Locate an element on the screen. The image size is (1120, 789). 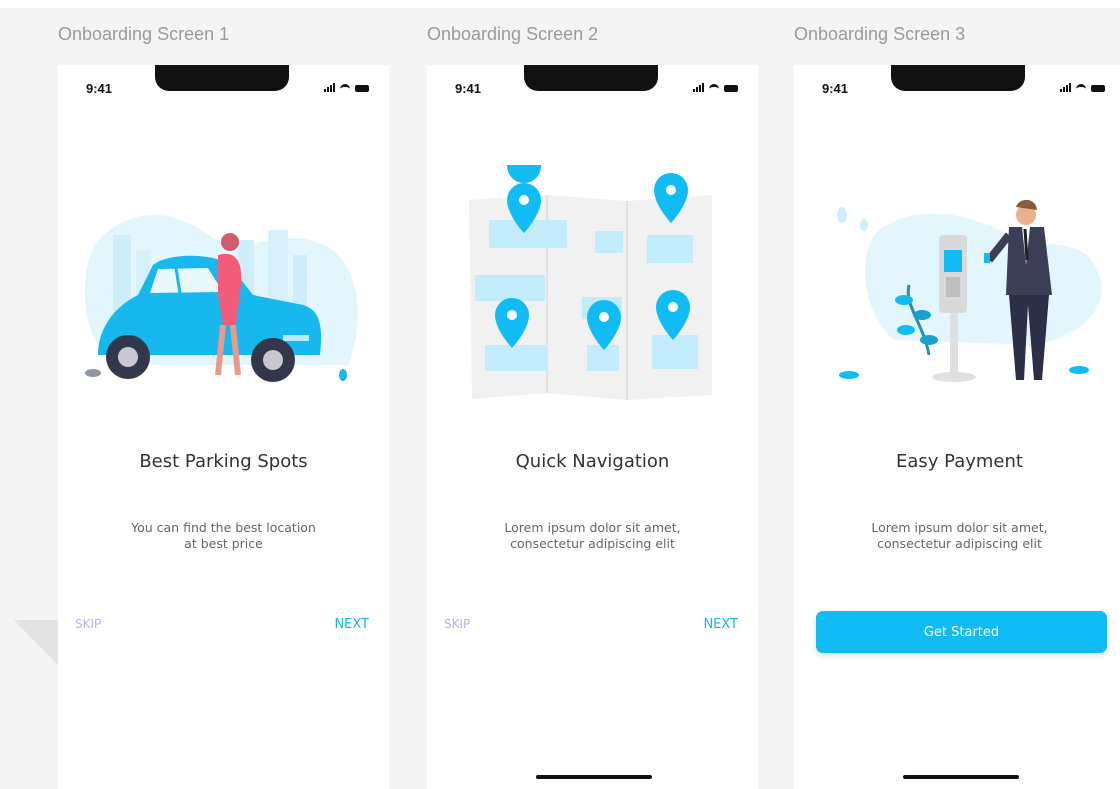
get-started-button: Get Started is located at coordinates (961, 632).